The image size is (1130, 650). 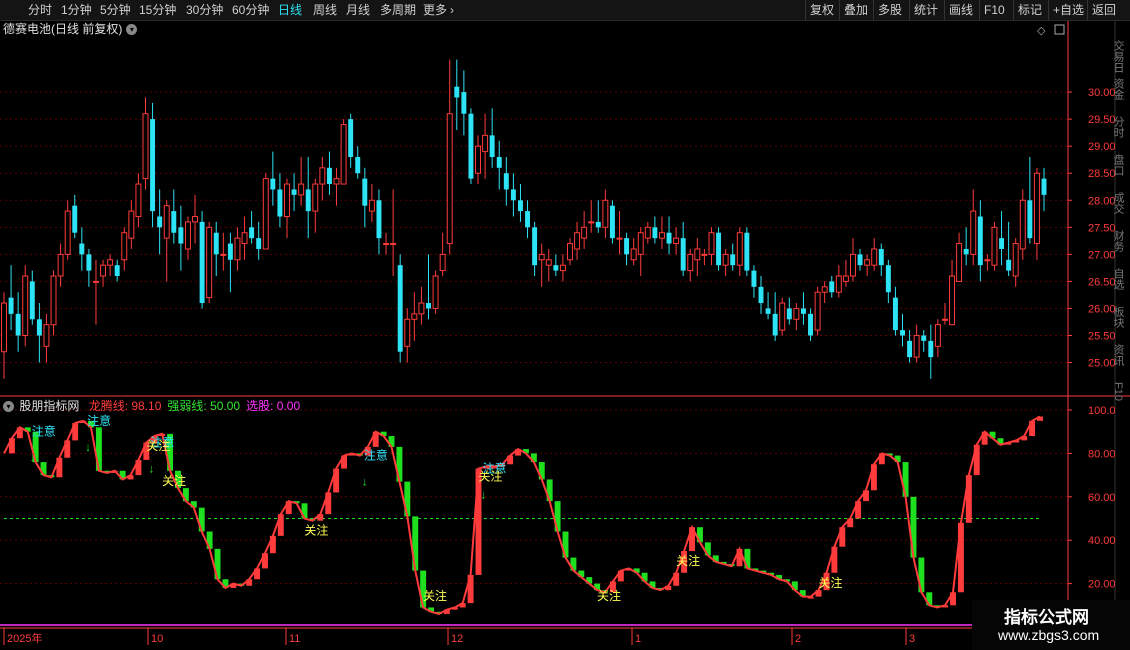 What do you see at coordinates (960, 10) in the screenshot?
I see `toolbar-button-4: 画线` at bounding box center [960, 10].